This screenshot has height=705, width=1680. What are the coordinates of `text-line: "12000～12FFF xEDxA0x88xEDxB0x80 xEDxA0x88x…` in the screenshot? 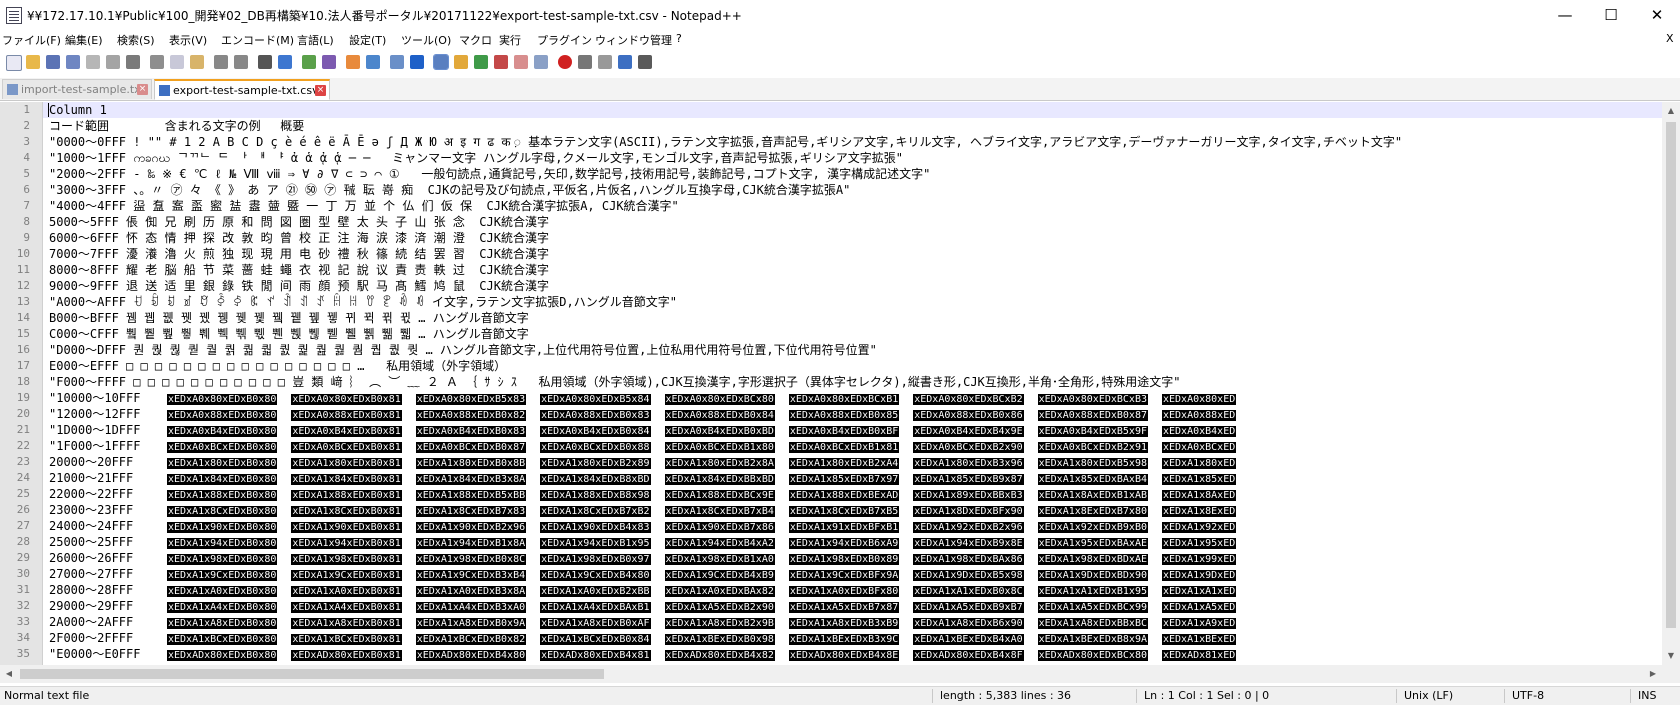 It's located at (852, 414).